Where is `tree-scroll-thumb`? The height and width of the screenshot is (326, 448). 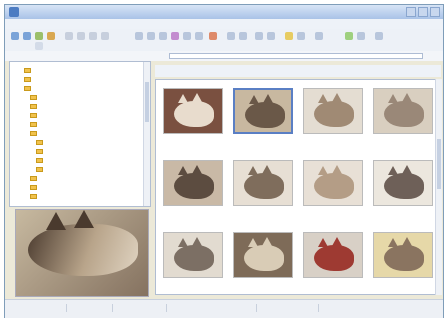 tree-scroll-thumb is located at coordinates (147, 102).